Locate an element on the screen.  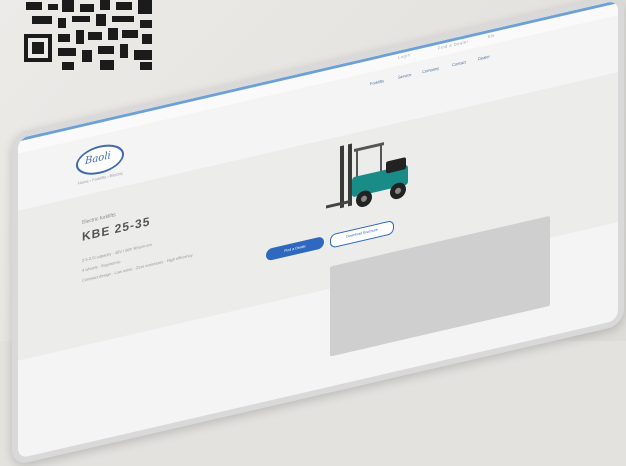
nav-item: Company is located at coordinates (430, 69).